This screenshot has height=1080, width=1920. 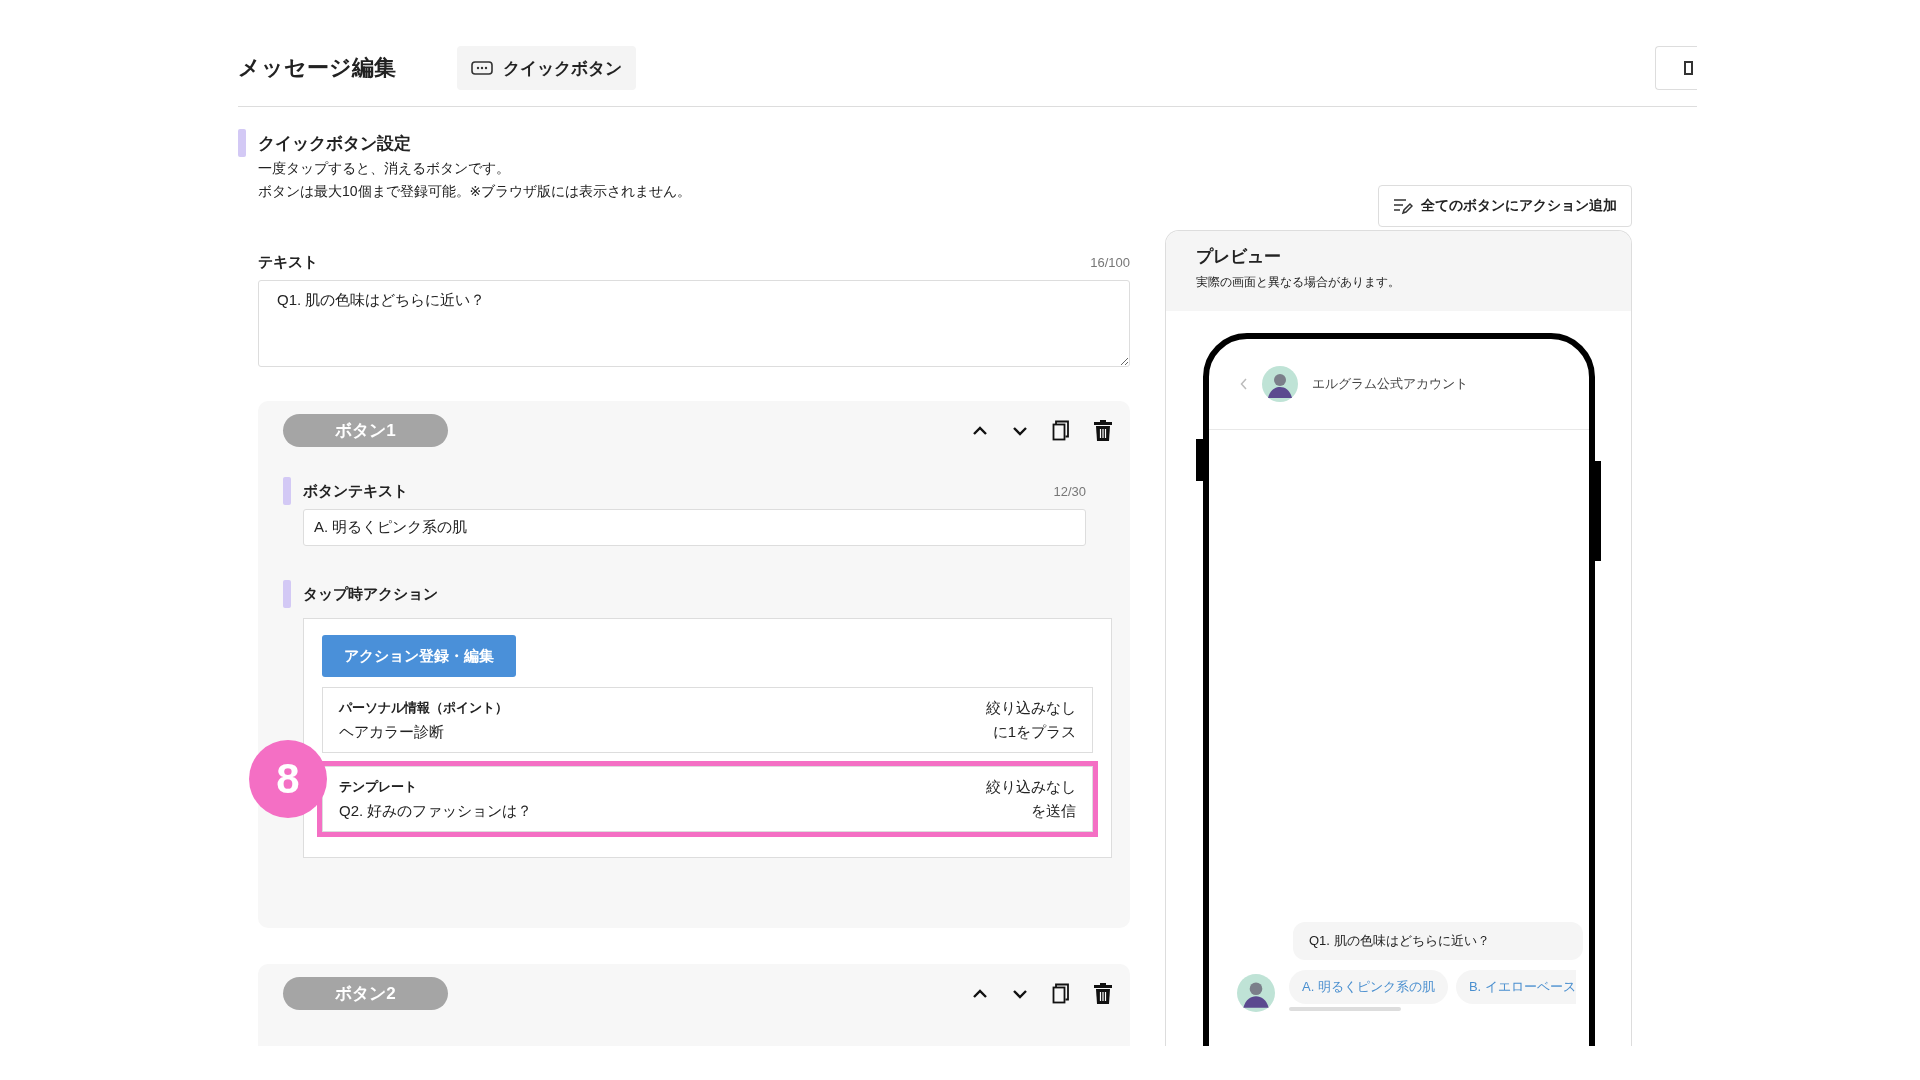 I want to click on action-type: パーソナル情報（ポイント）, so click(x=423, y=708).